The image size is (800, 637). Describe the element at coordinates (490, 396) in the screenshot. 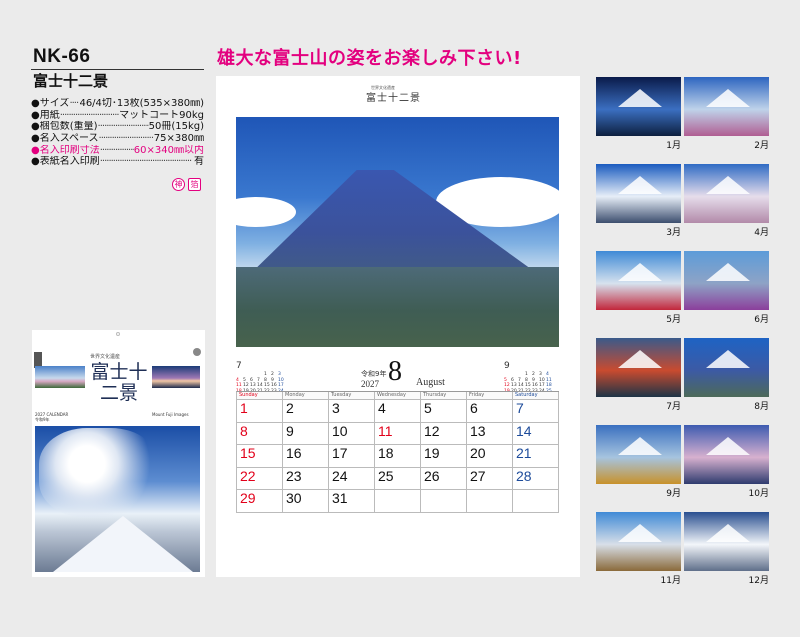

I see `weekday-friday: Friday` at that location.